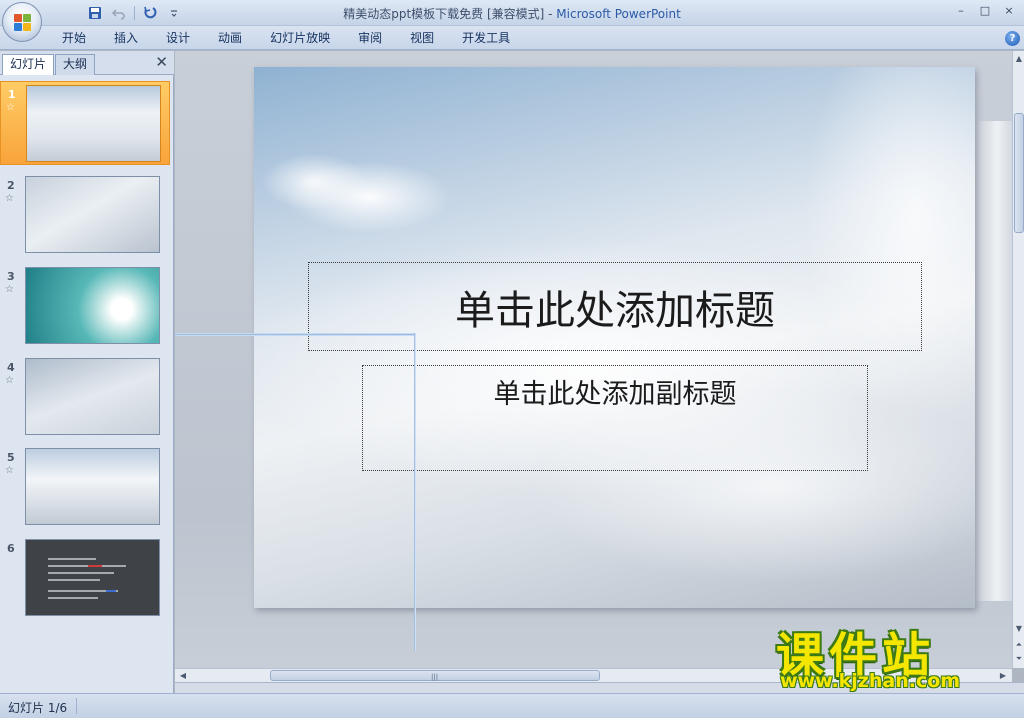  What do you see at coordinates (1019, 629) in the screenshot?
I see `scroll-down-icon: ▼` at bounding box center [1019, 629].